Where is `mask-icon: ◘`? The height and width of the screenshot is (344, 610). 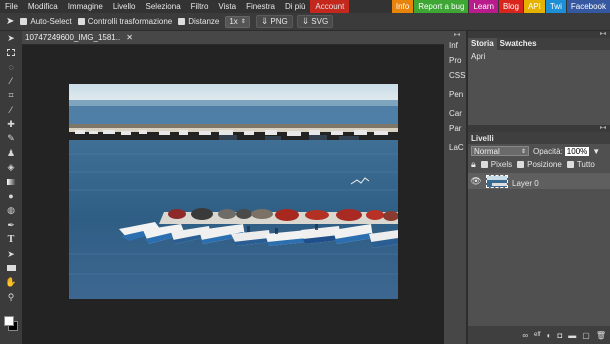
mask-icon: ◘ is located at coordinates (559, 335).